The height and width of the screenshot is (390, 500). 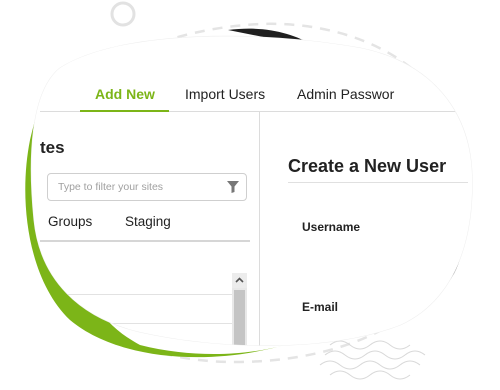 What do you see at coordinates (320, 307) in the screenshot?
I see `email-label: E-mail` at bounding box center [320, 307].